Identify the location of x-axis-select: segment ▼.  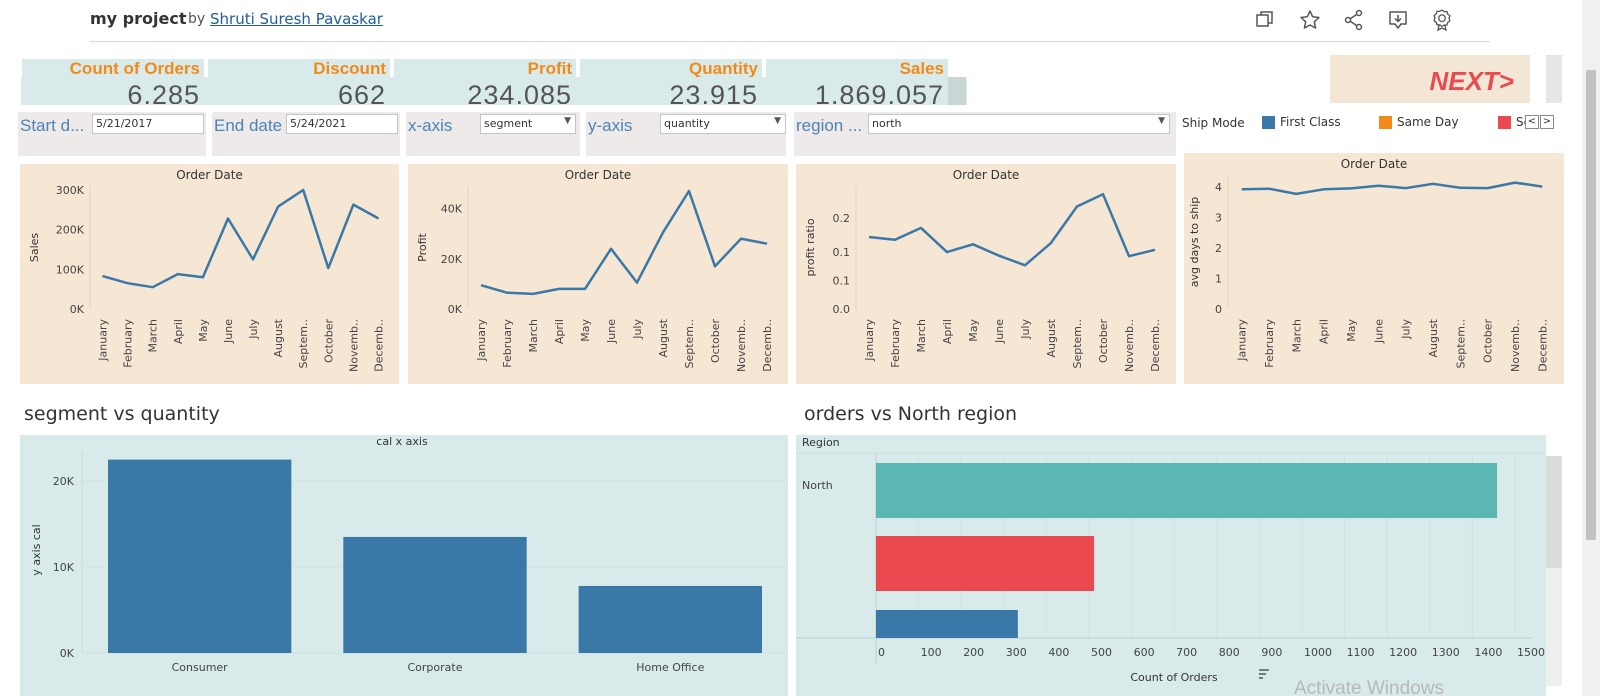
(528, 124).